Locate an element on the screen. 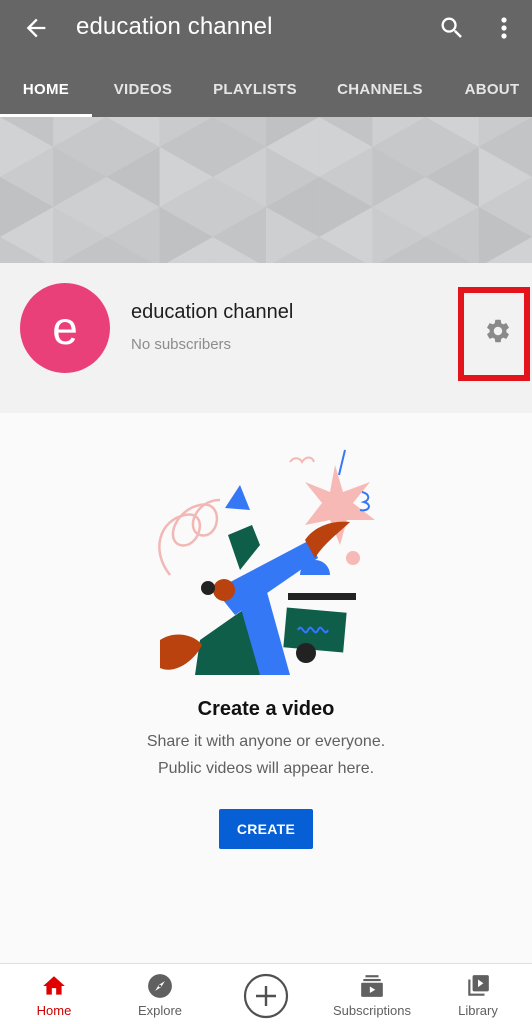 This screenshot has height=1024, width=532. library-icon is located at coordinates (478, 985).